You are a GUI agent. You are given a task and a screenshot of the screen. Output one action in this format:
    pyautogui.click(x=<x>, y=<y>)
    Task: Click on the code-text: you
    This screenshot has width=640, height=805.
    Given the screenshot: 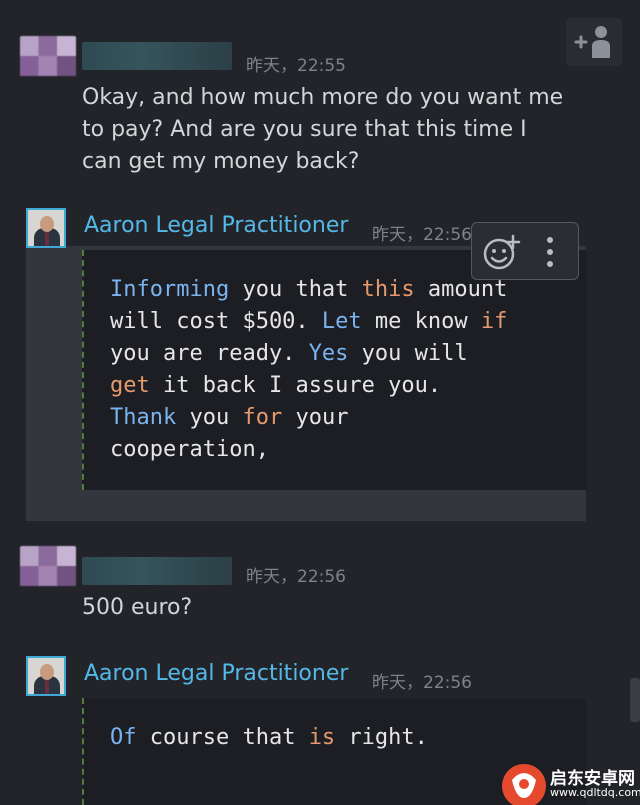 What is the action you would take?
    pyautogui.click(x=209, y=417)
    